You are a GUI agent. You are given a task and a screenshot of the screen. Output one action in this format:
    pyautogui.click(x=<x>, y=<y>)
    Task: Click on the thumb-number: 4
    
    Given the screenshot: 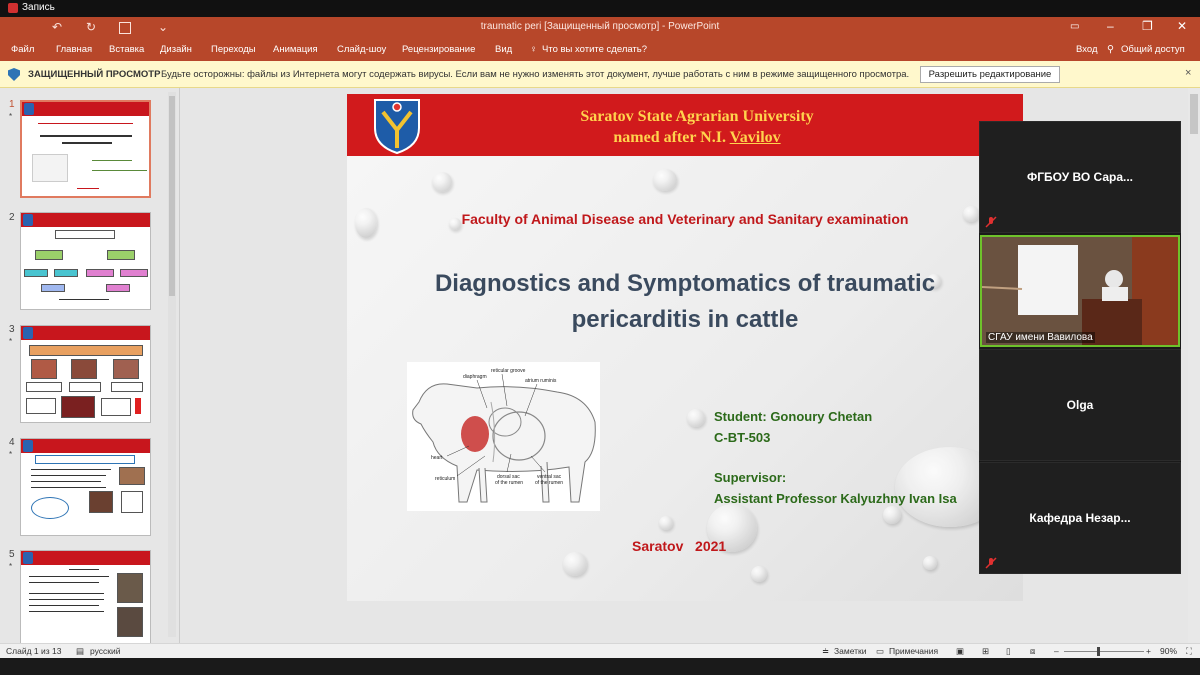 What is the action you would take?
    pyautogui.click(x=12, y=442)
    